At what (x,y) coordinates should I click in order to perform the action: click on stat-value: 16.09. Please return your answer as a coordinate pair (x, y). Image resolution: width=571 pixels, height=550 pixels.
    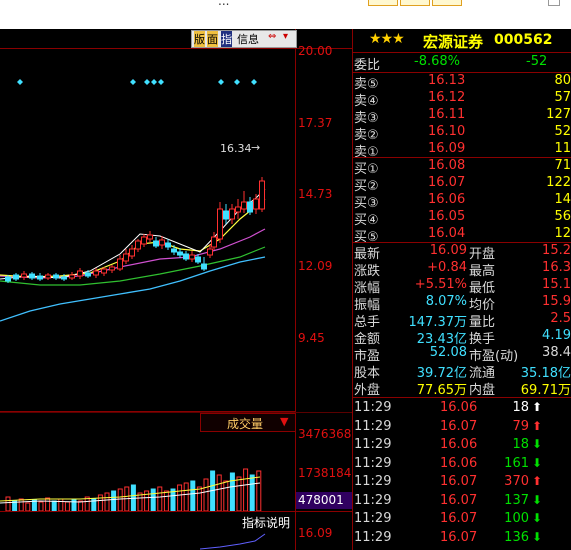
    Looking at the image, I should click on (448, 250).